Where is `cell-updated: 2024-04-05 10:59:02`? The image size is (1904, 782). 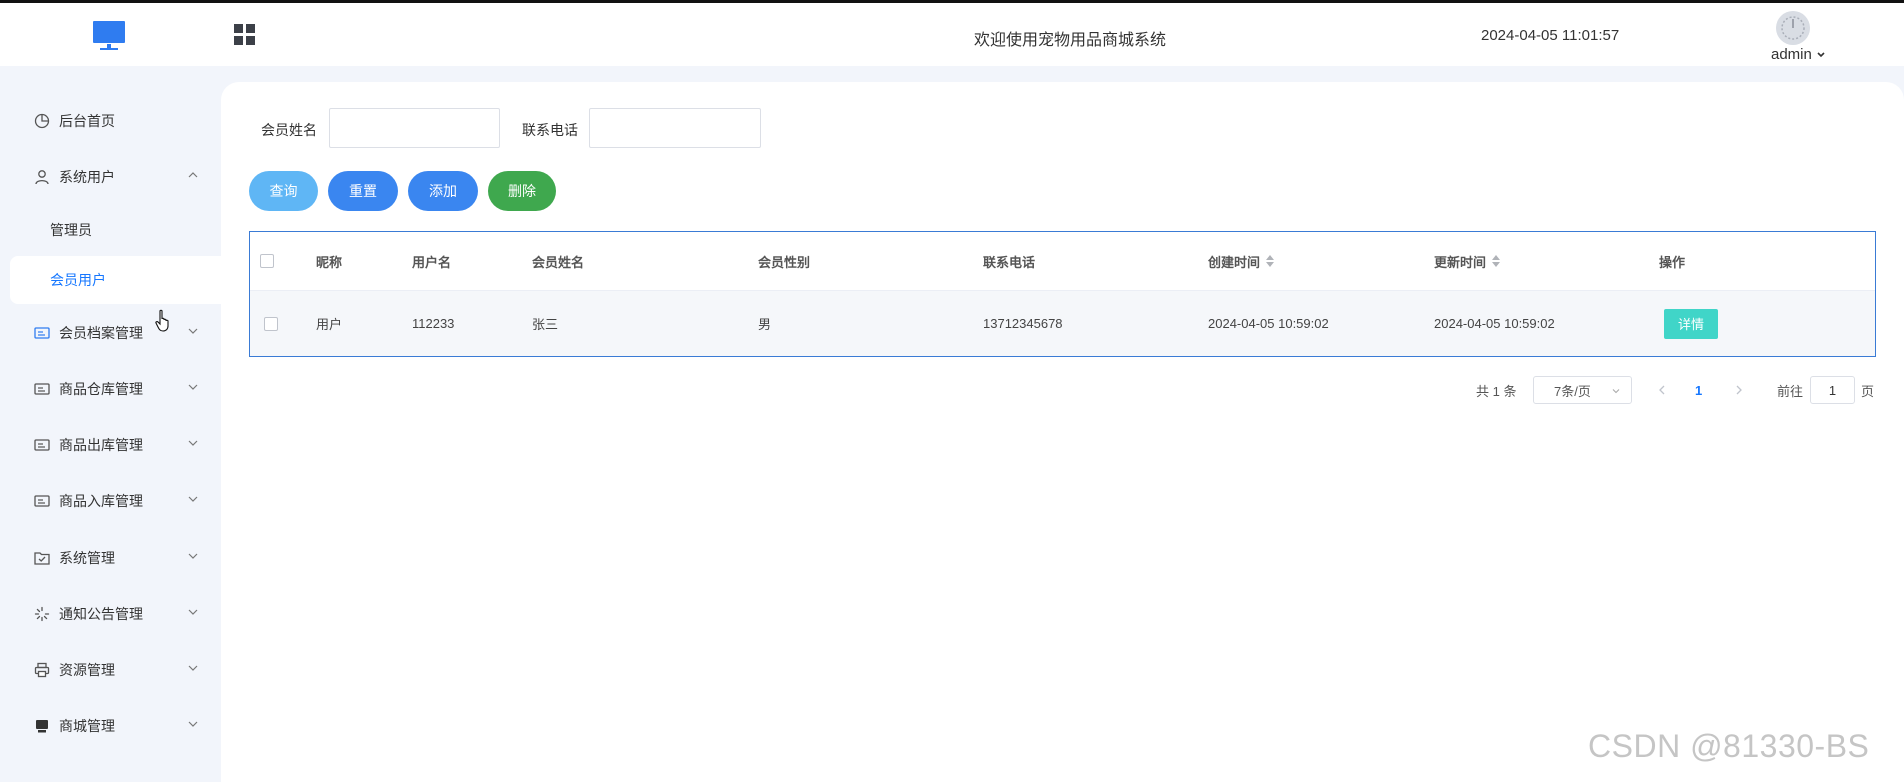 cell-updated: 2024-04-05 10:59:02 is located at coordinates (1494, 323).